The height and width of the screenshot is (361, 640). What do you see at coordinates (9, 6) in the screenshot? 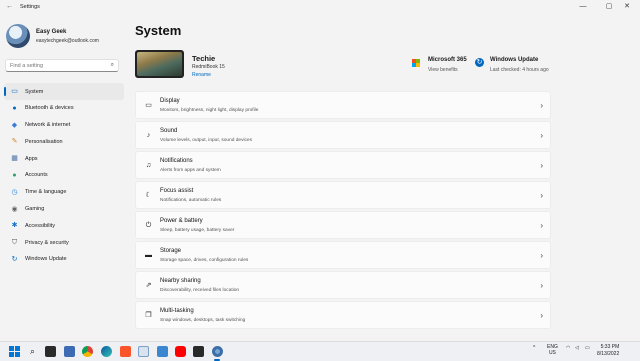
I see `back-arrow-icon: ←` at bounding box center [9, 6].